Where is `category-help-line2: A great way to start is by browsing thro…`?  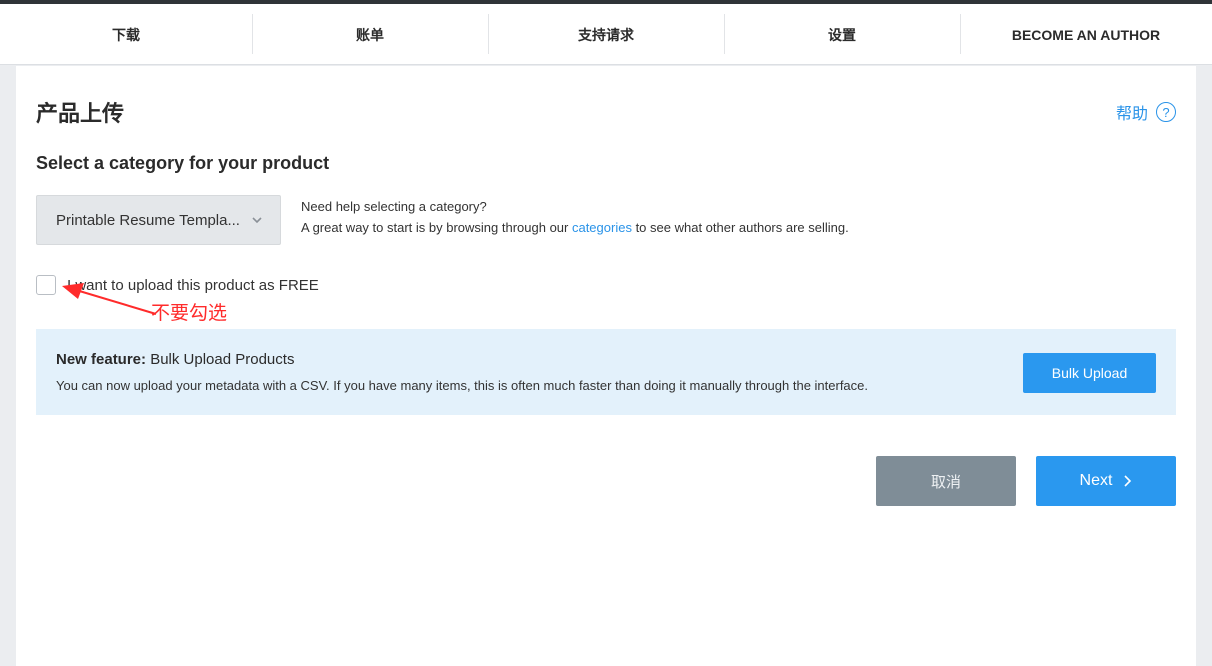
category-help-line2: A great way to start is by browsing thro… is located at coordinates (575, 227).